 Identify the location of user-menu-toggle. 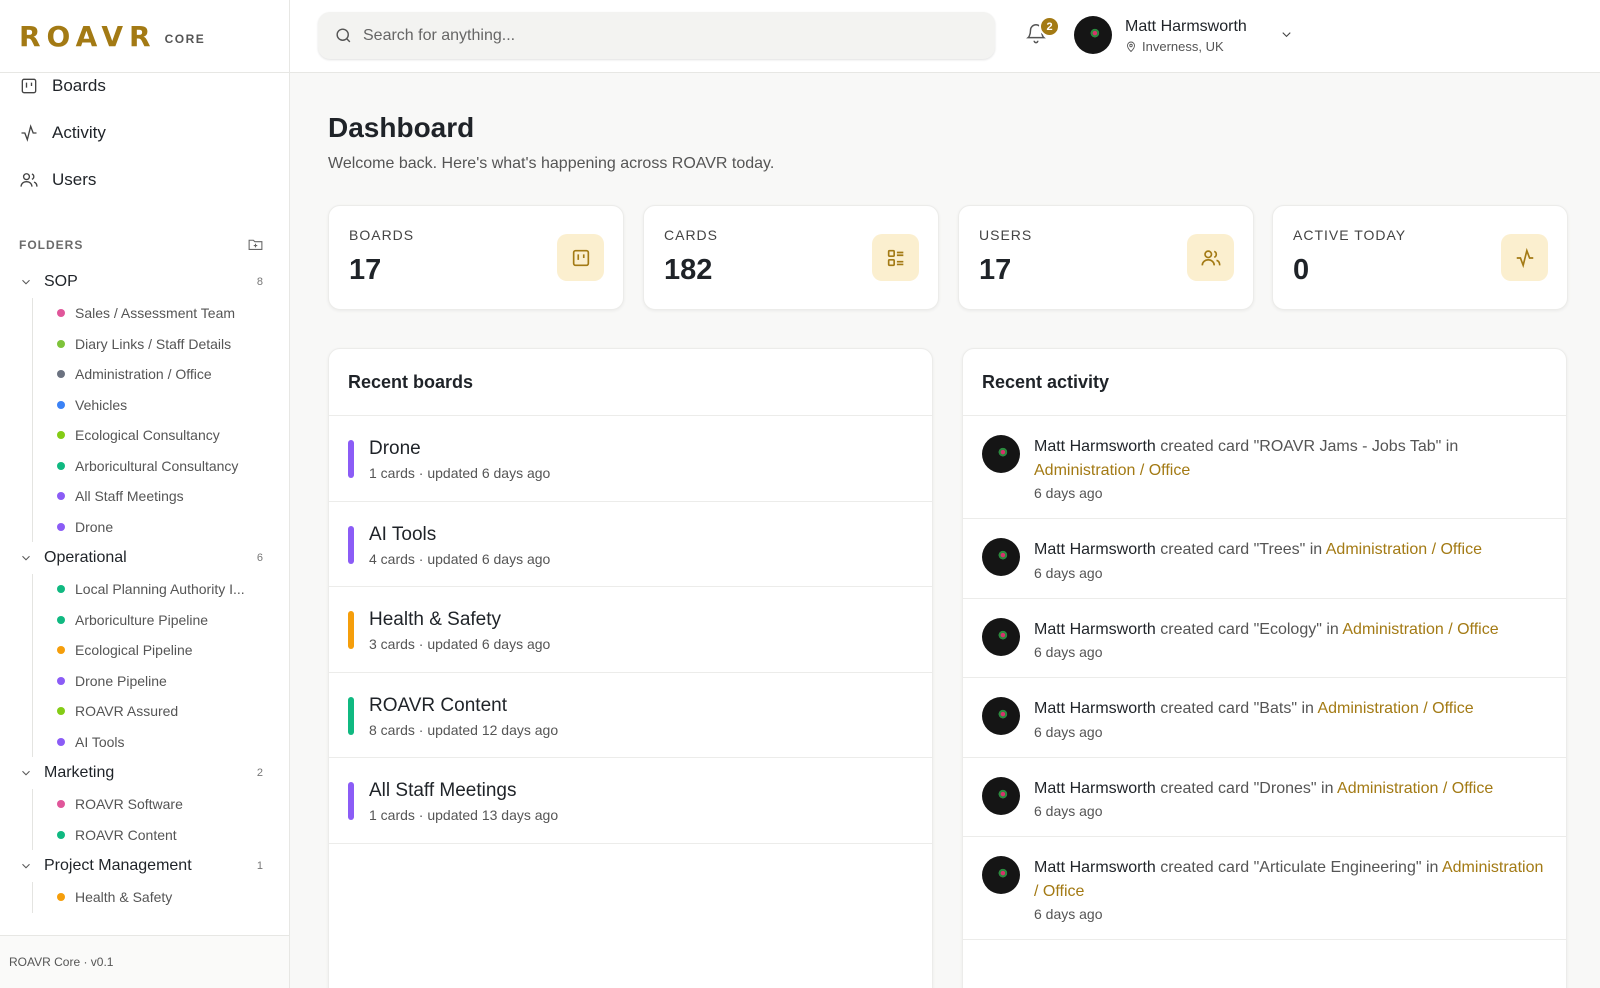
(1286, 37).